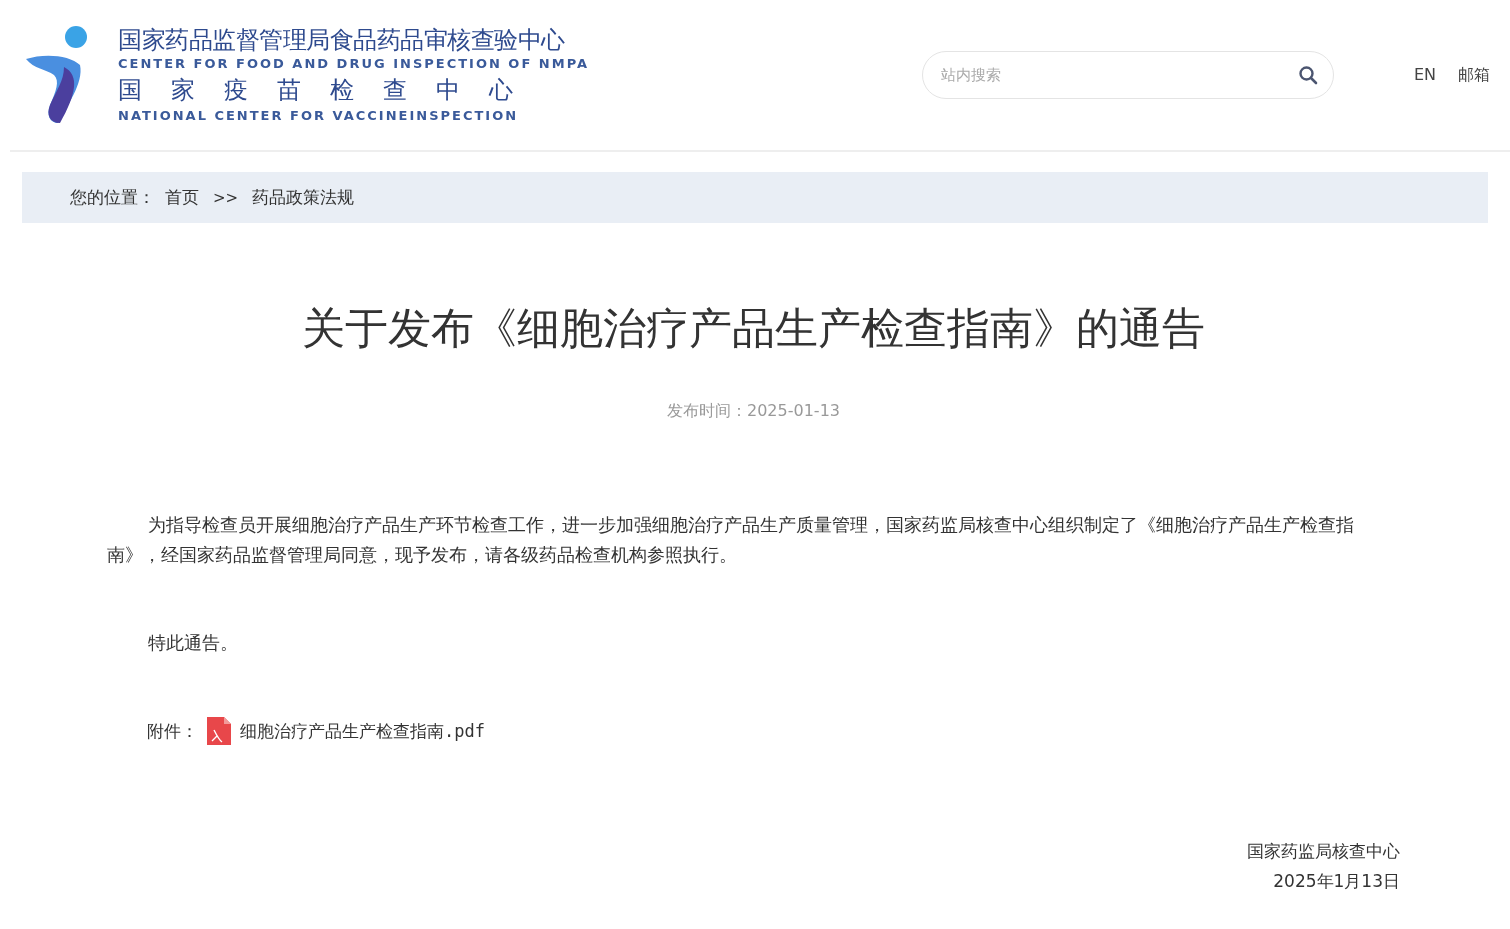 This screenshot has height=929, width=1510. Describe the element at coordinates (1307, 75) in the screenshot. I see `search-icon` at that location.